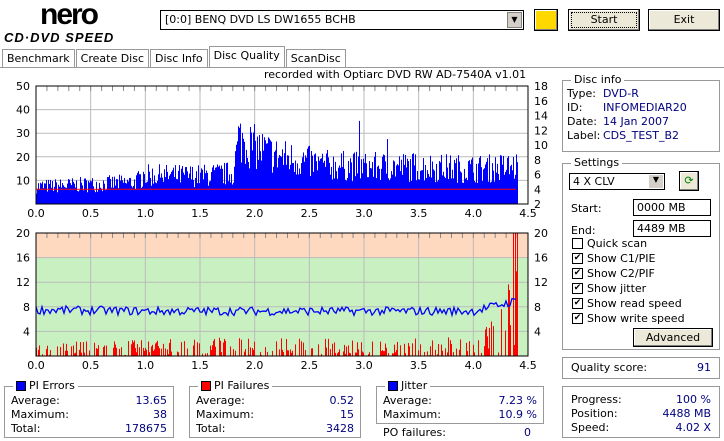 The width and height of the screenshot is (724, 441). I want to click on exit-button: Exit, so click(684, 20).